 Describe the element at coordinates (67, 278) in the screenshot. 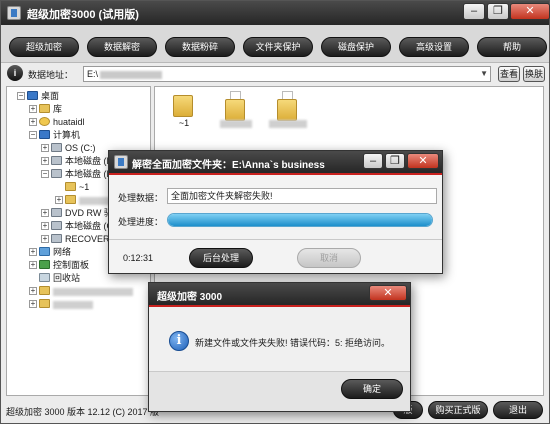

I see `tree-label: 回收站` at that location.